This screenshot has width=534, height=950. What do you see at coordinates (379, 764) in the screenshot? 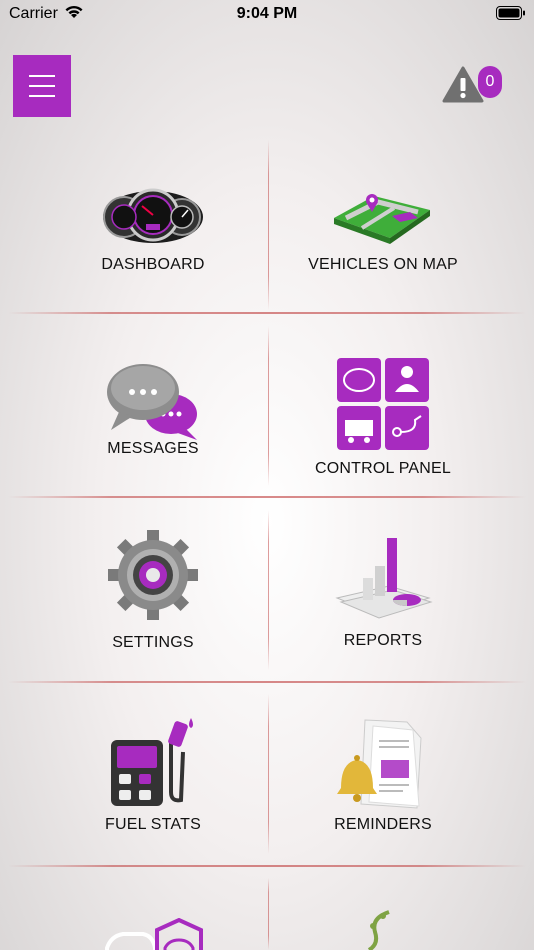
I see `bell-document-icon` at bounding box center [379, 764].